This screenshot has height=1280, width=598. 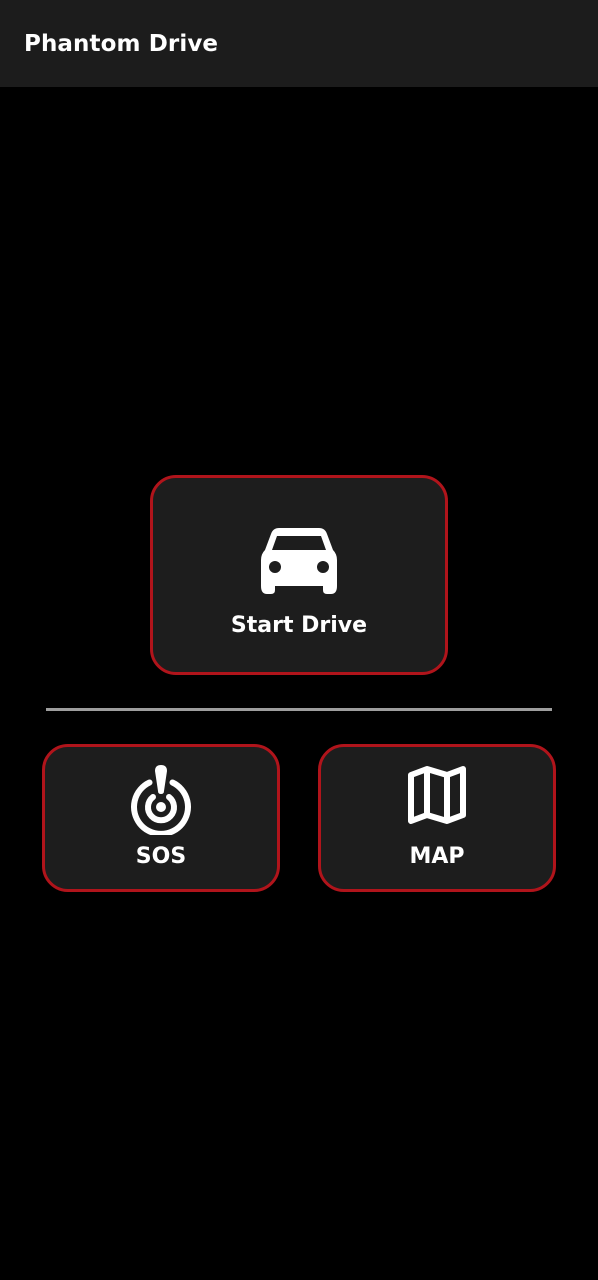 I want to click on start-drive-button: Start Drive, so click(x=299, y=575).